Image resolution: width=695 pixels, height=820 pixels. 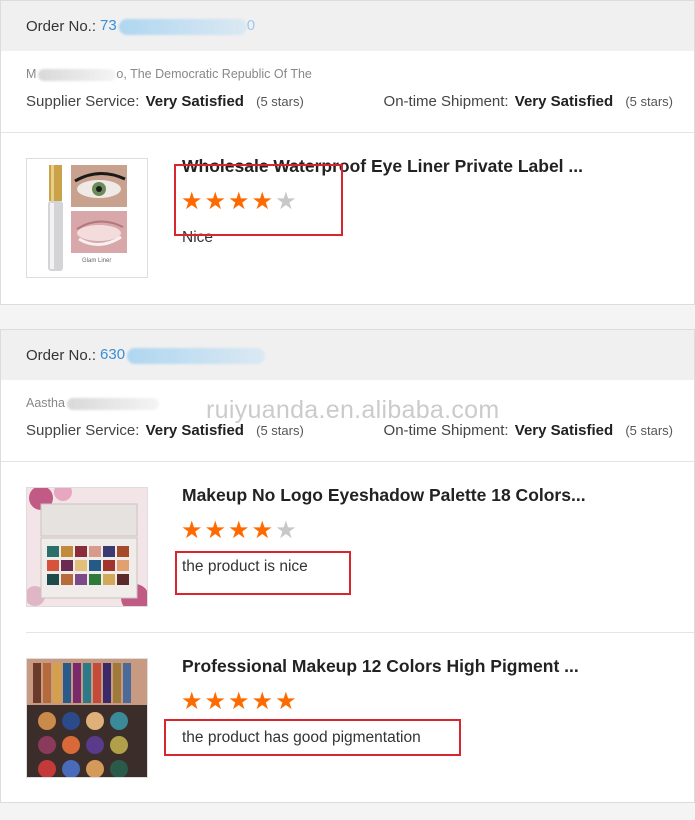 I want to click on product-image-eyeliner: Glam Liner, so click(x=87, y=218).